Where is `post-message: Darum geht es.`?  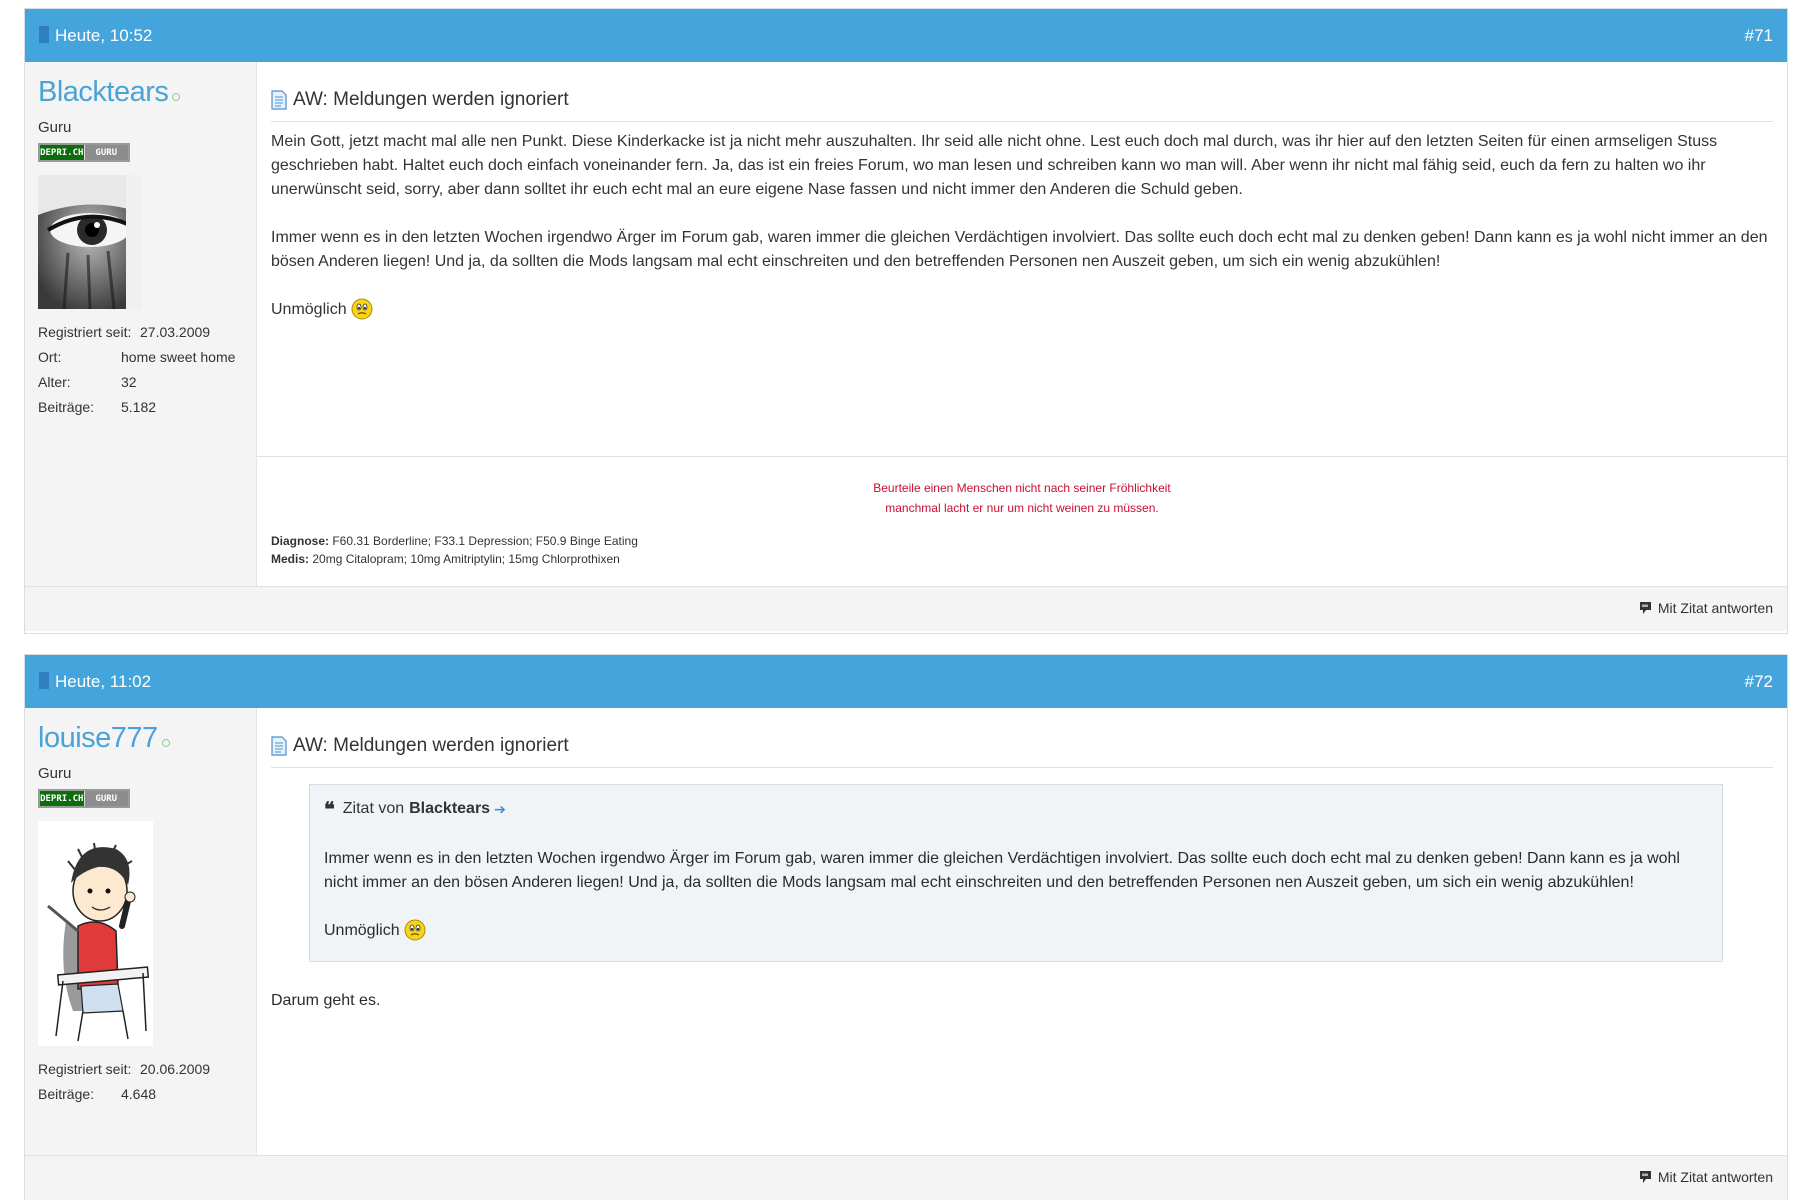
post-message: Darum geht es. is located at coordinates (326, 1000).